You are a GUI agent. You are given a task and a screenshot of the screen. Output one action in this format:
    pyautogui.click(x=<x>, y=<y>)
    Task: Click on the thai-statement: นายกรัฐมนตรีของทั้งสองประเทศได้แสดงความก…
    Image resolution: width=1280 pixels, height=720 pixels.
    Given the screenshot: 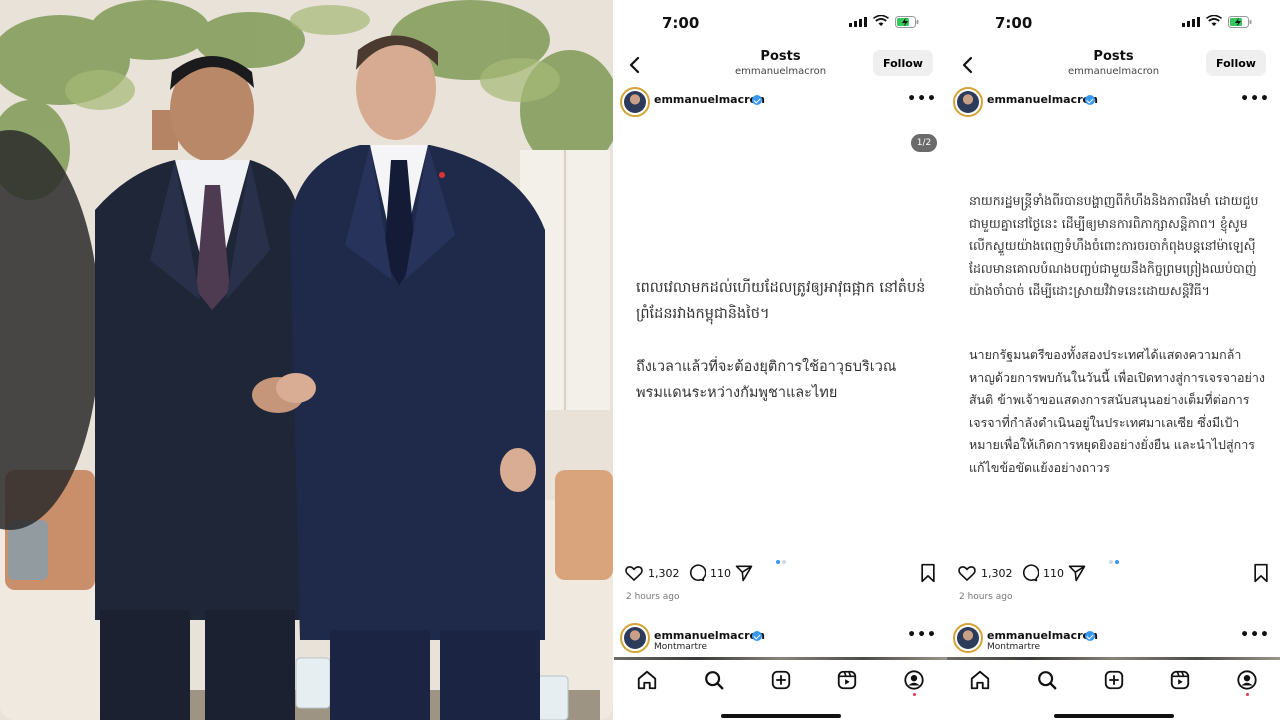 What is the action you would take?
    pyautogui.click(x=1117, y=411)
    